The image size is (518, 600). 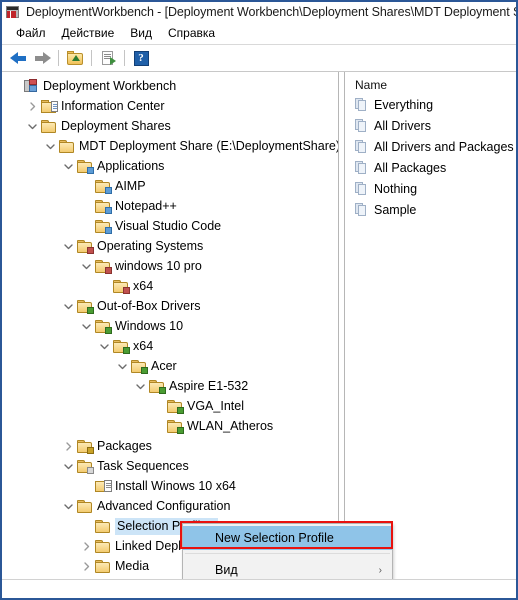 What do you see at coordinates (88, 33) in the screenshot?
I see `menu-item-action: Действие` at bounding box center [88, 33].